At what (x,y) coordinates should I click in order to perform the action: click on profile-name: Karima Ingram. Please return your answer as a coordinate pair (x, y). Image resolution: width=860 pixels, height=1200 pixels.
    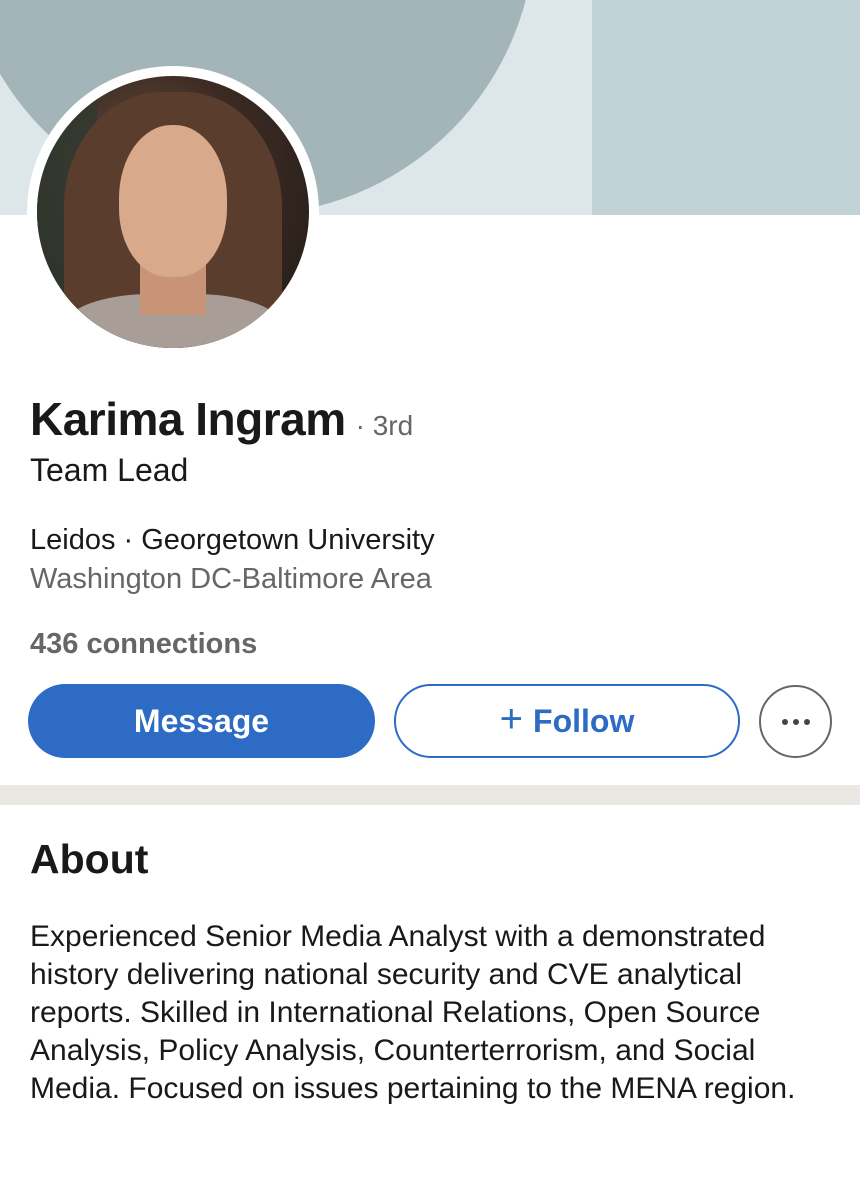
    Looking at the image, I should click on (188, 419).